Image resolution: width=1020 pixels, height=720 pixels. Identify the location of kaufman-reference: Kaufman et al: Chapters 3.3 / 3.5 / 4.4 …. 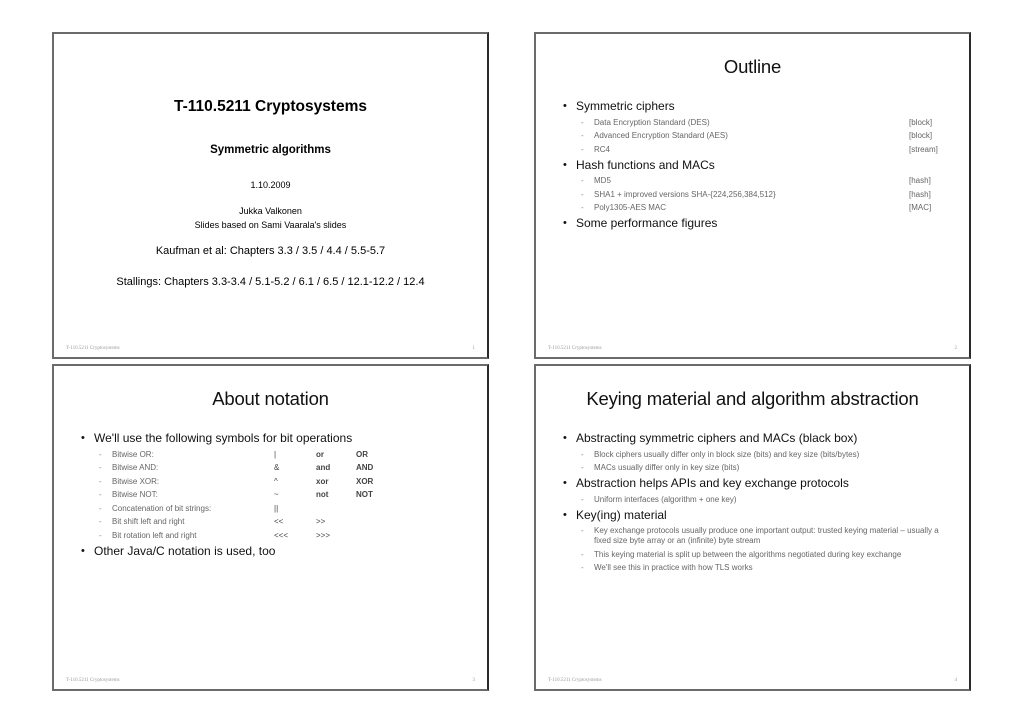
(270, 251).